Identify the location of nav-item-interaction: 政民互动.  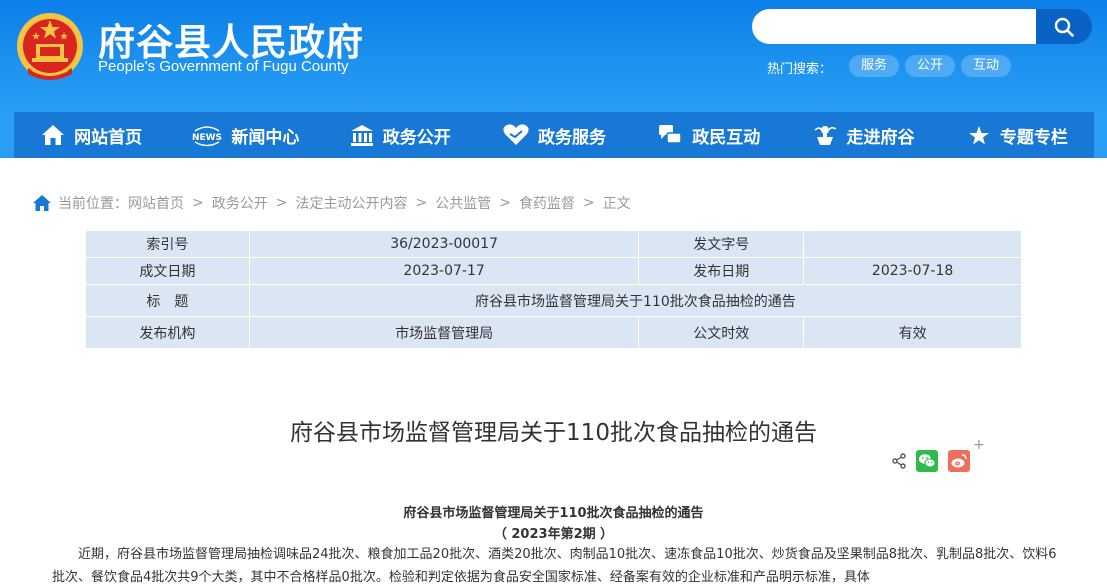
(708, 135).